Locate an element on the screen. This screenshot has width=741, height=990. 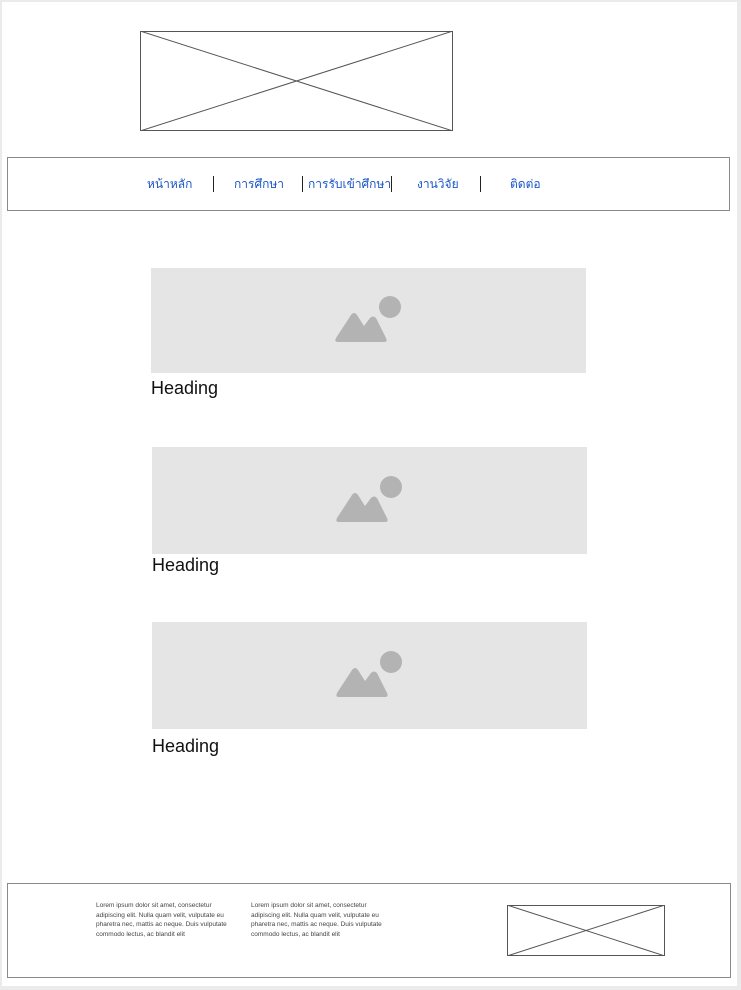
header-logo-placeholder-icon is located at coordinates (296, 81).